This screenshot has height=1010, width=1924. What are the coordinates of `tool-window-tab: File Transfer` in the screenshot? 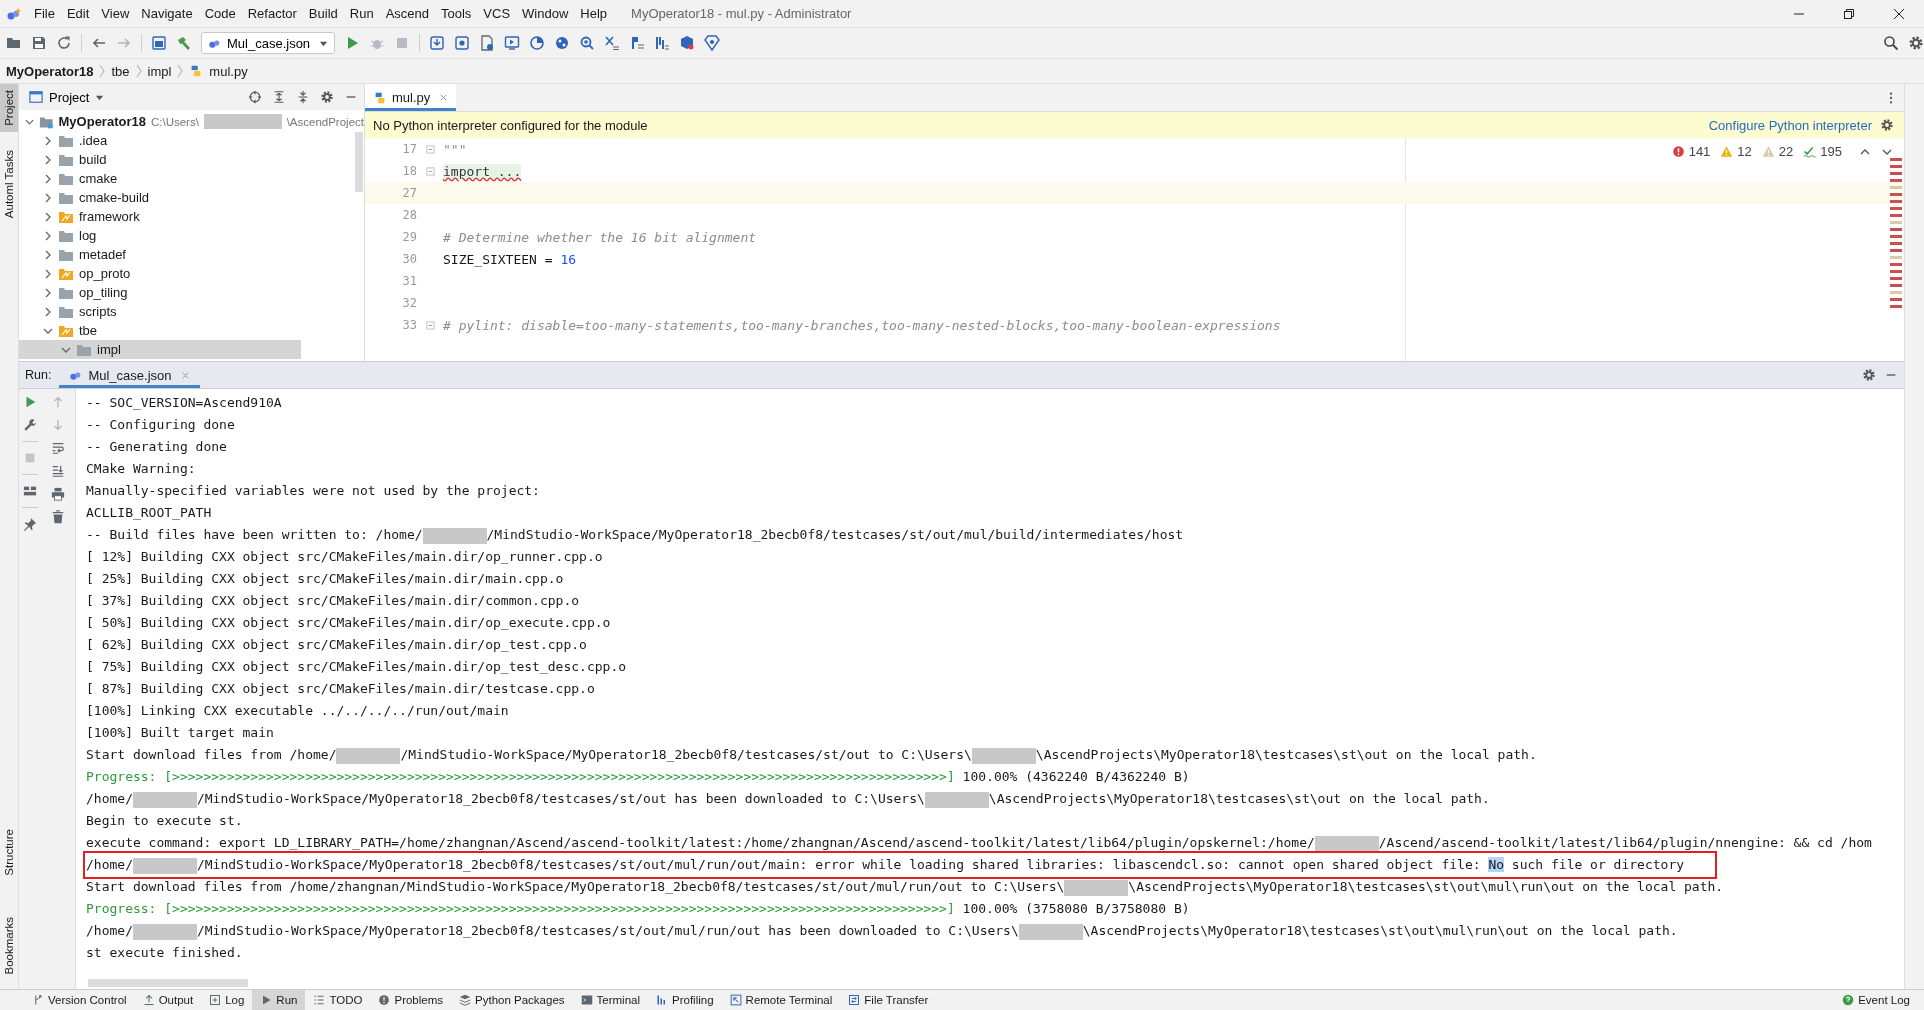 It's located at (888, 1000).